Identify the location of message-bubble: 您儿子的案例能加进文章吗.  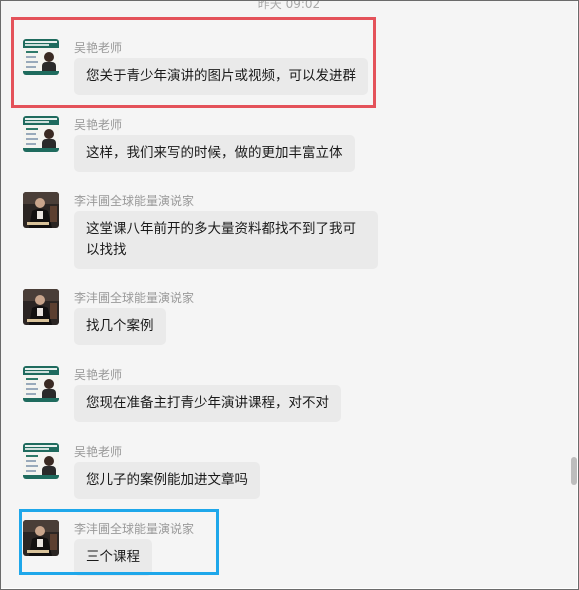
(167, 480).